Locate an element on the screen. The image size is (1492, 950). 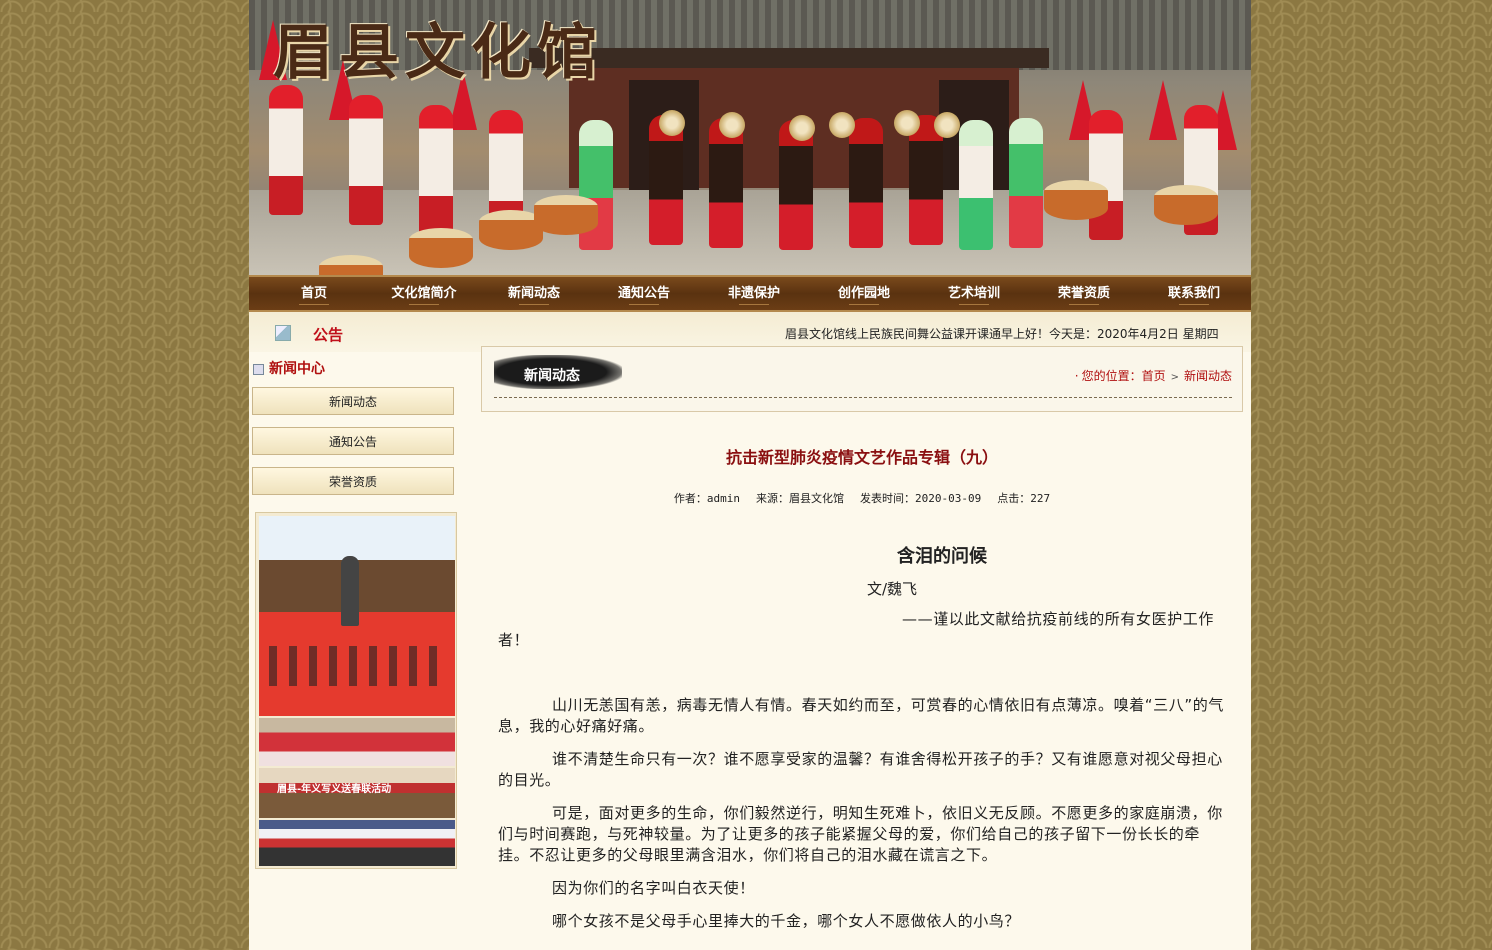
breadcrumb: · 您的位置：首页 > 新闻动态 is located at coordinates (1153, 376).